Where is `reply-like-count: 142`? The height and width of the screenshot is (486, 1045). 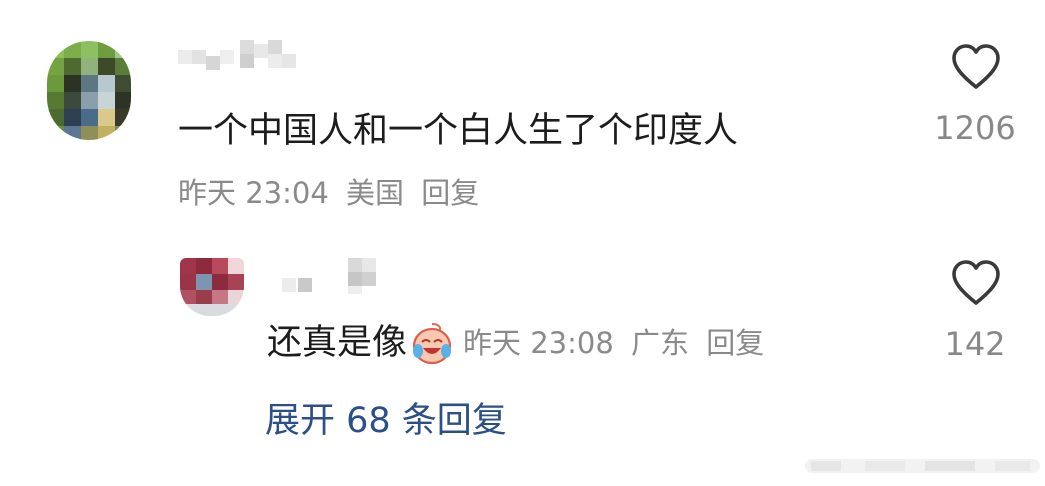 reply-like-count: 142 is located at coordinates (975, 344).